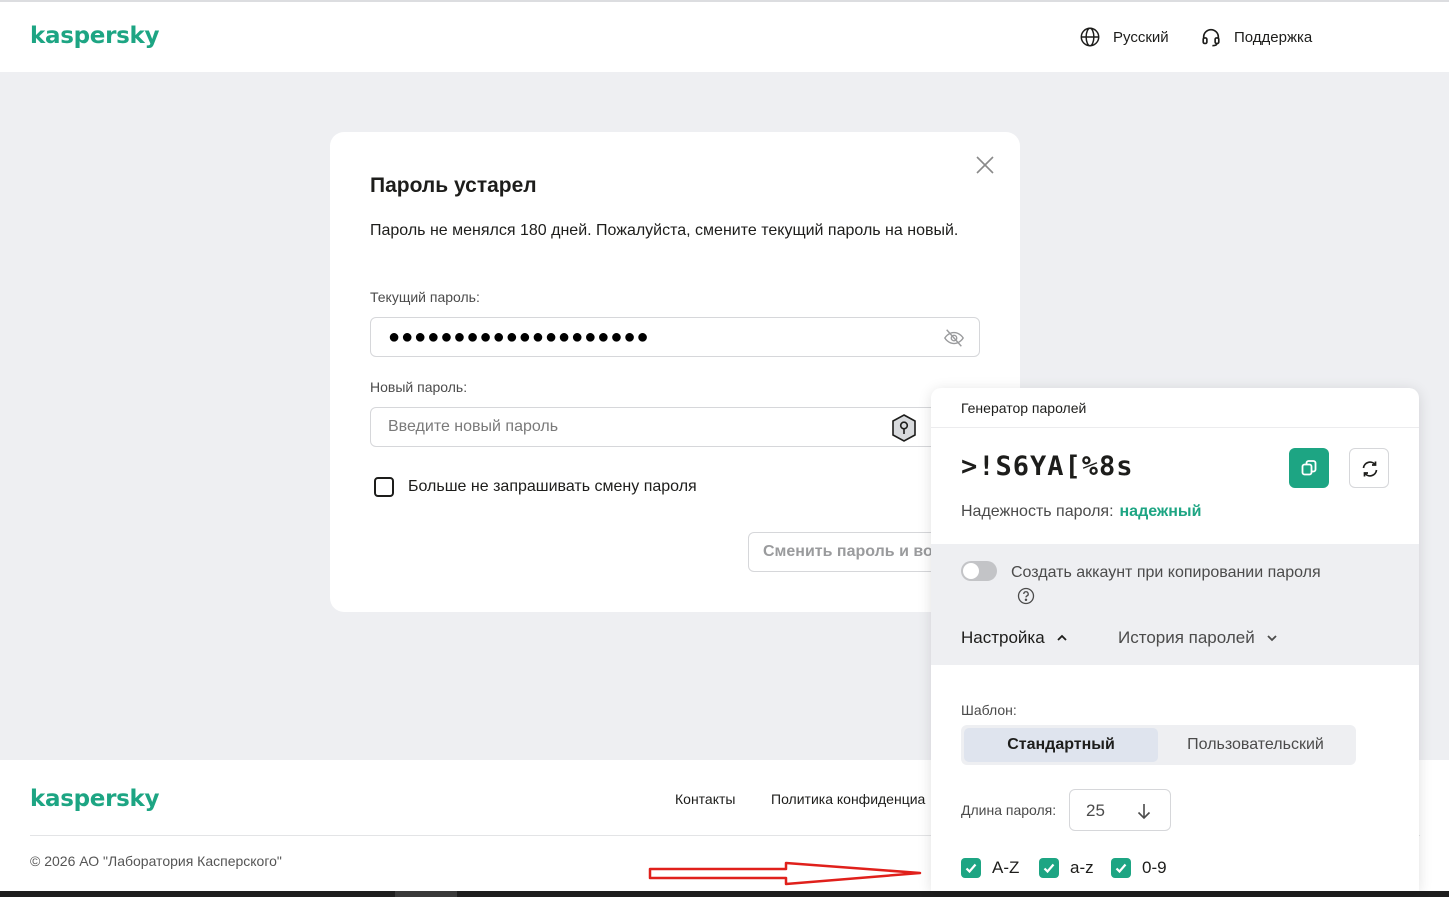 The image size is (1449, 897). I want to click on copy-icon, so click(1309, 468).